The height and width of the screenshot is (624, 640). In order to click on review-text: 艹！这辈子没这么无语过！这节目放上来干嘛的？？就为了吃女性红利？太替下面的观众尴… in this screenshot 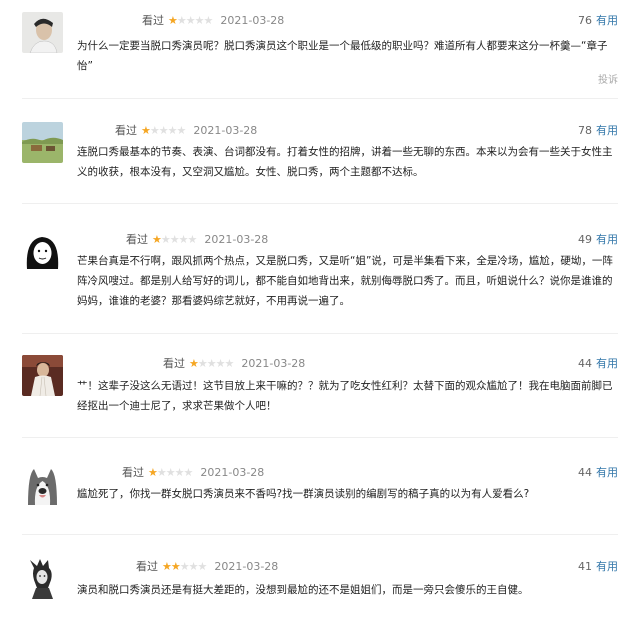, I will do `click(345, 396)`.